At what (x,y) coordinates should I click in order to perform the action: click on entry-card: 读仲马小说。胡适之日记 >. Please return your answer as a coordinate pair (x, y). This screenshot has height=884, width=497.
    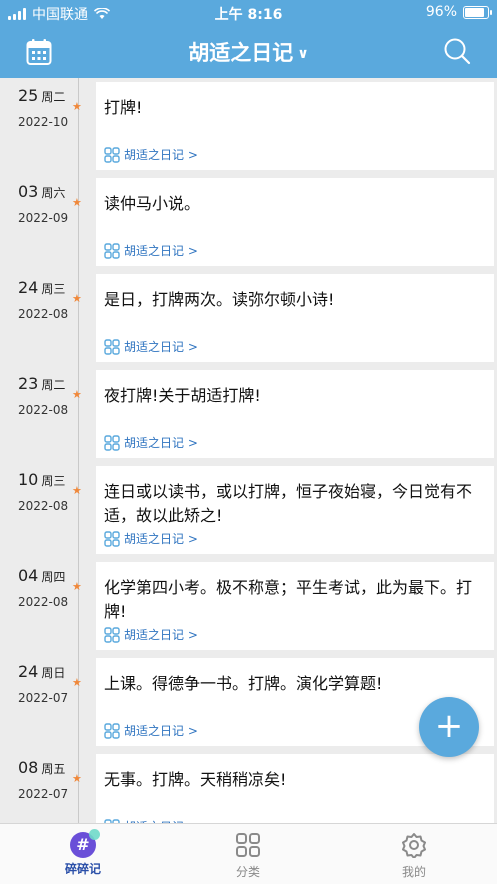
    Looking at the image, I should click on (295, 222).